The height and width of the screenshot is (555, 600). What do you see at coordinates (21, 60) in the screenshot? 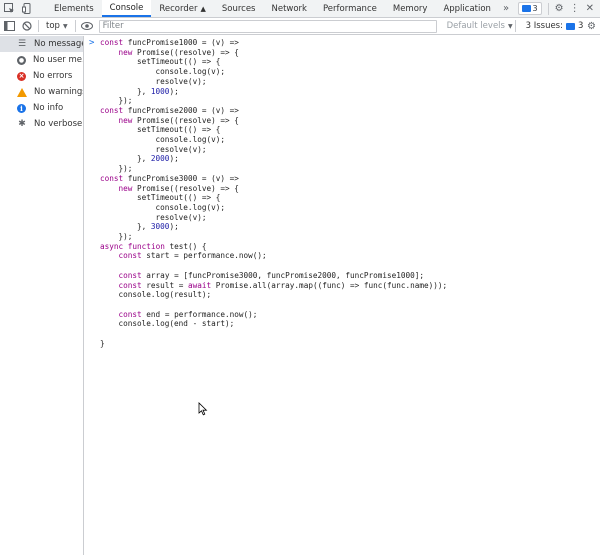
I see `user-icon: ●` at bounding box center [21, 60].